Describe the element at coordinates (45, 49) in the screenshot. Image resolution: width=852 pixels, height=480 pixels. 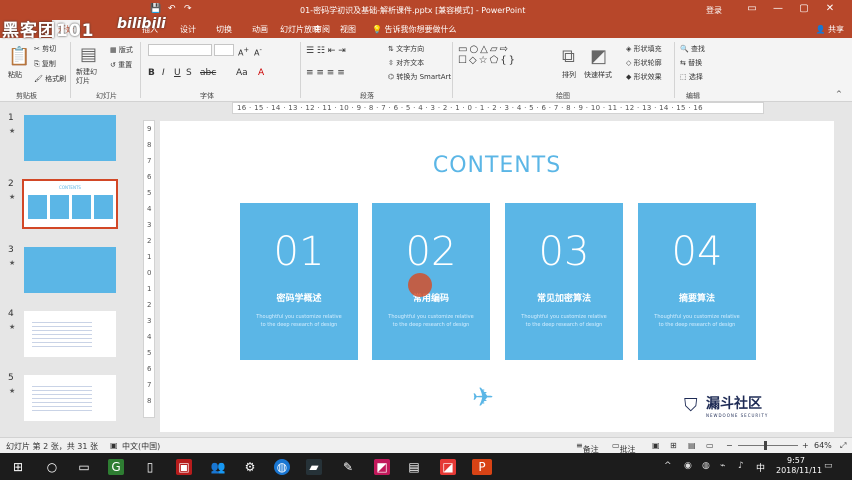
I see `cut-button: ✂ 剪切` at that location.